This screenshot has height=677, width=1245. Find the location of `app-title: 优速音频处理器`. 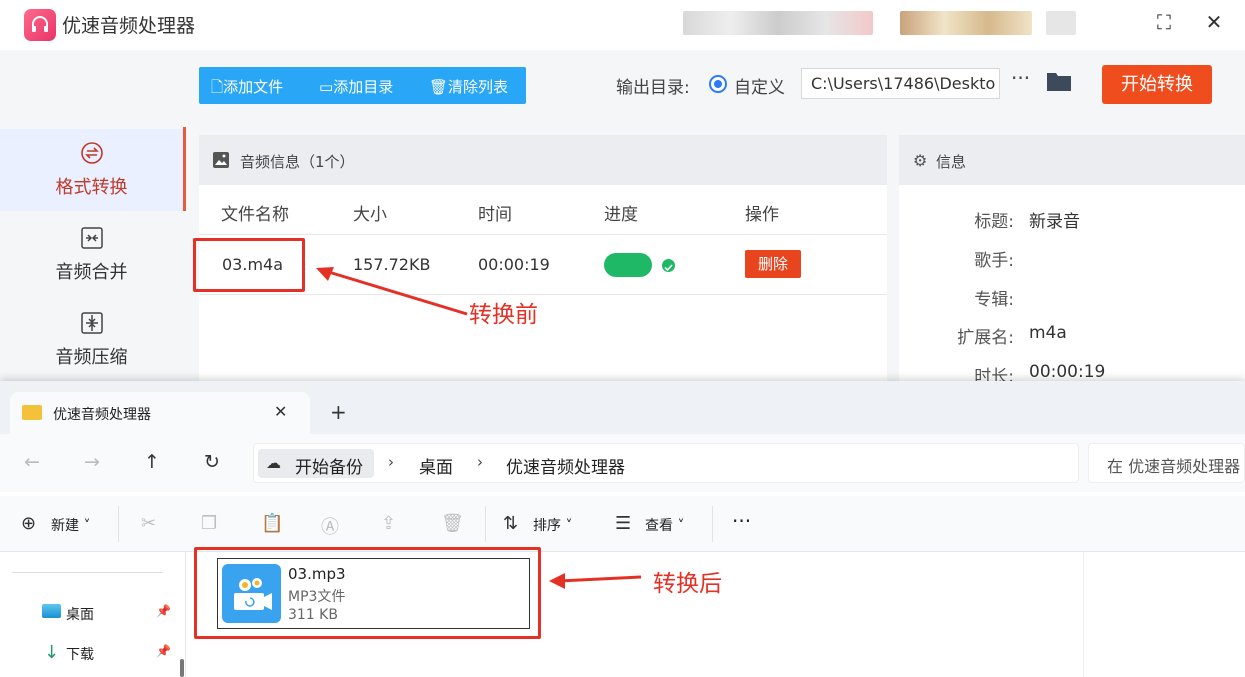

app-title: 优速音频处理器 is located at coordinates (129, 26).